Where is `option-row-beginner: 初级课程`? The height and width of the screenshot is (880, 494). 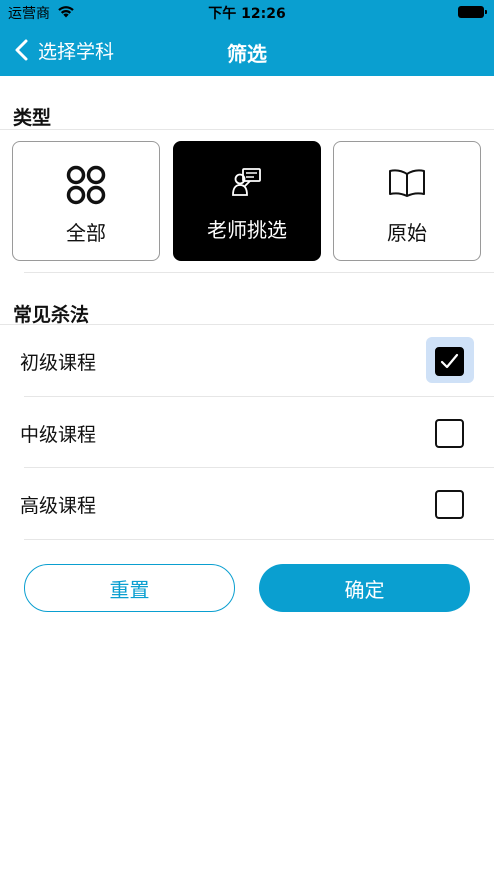
option-row-beginner: 初级课程 is located at coordinates (247, 361).